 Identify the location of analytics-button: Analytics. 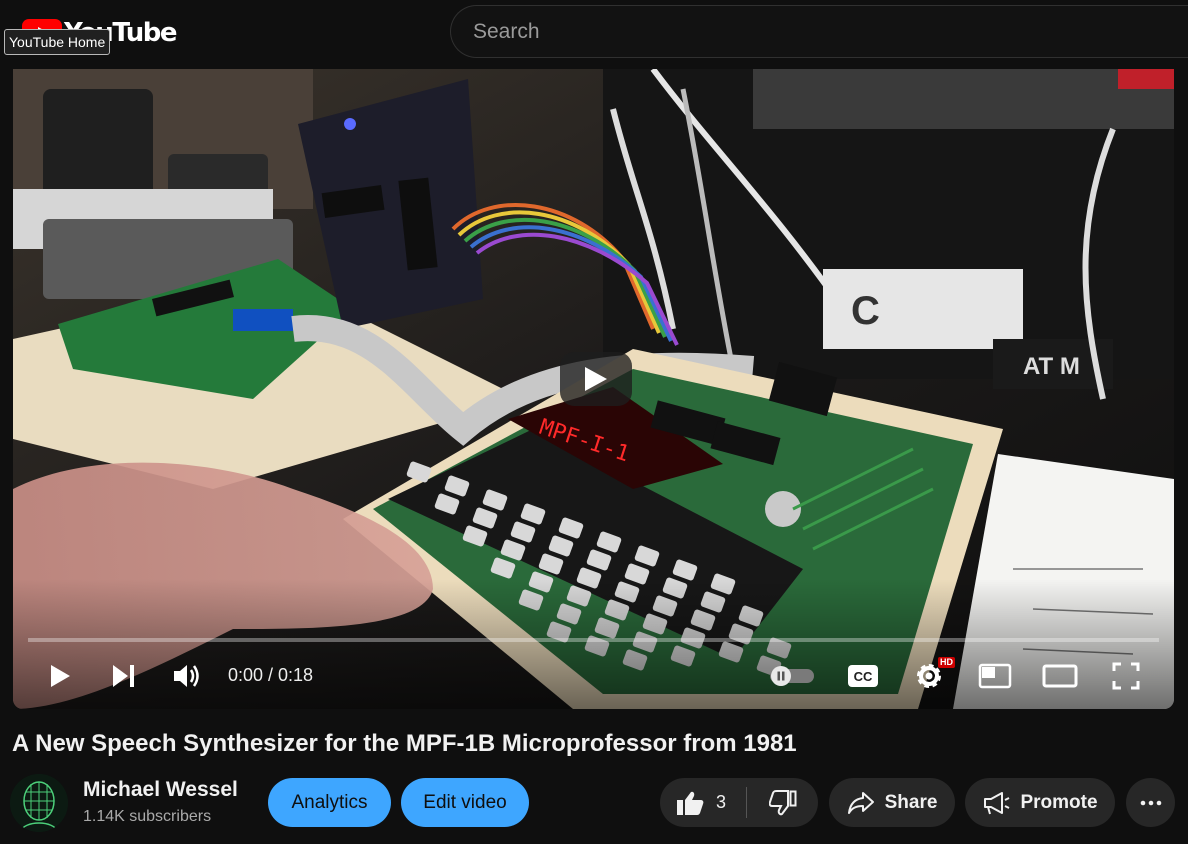
(329, 802).